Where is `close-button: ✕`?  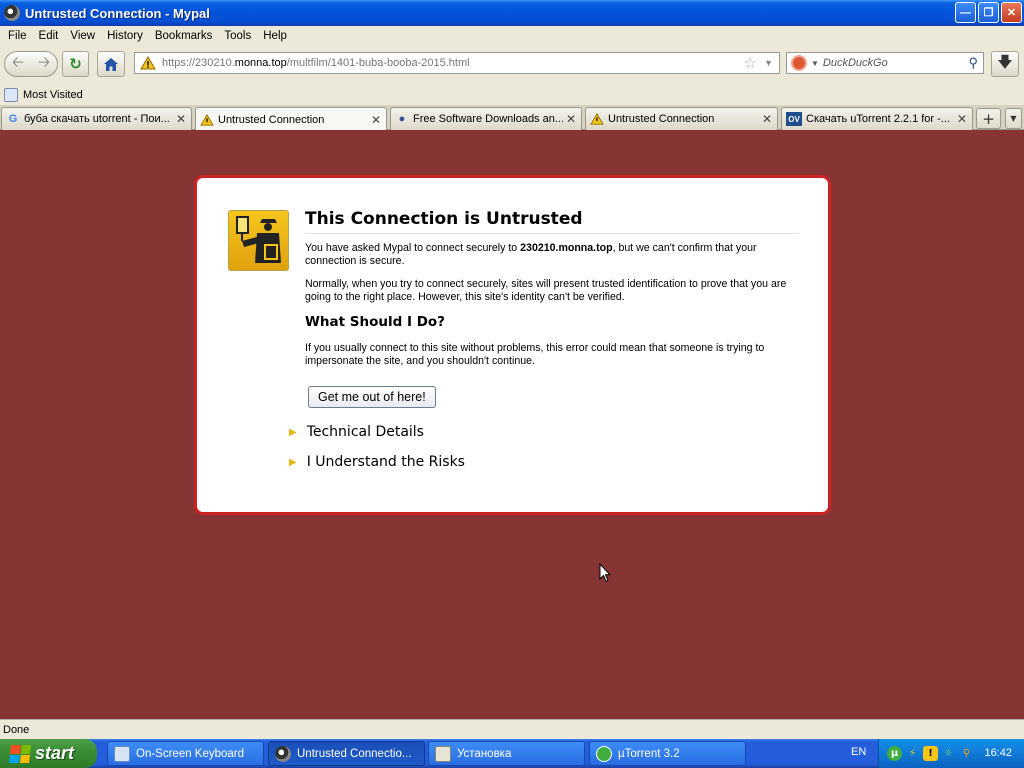
close-button: ✕ is located at coordinates (1011, 12).